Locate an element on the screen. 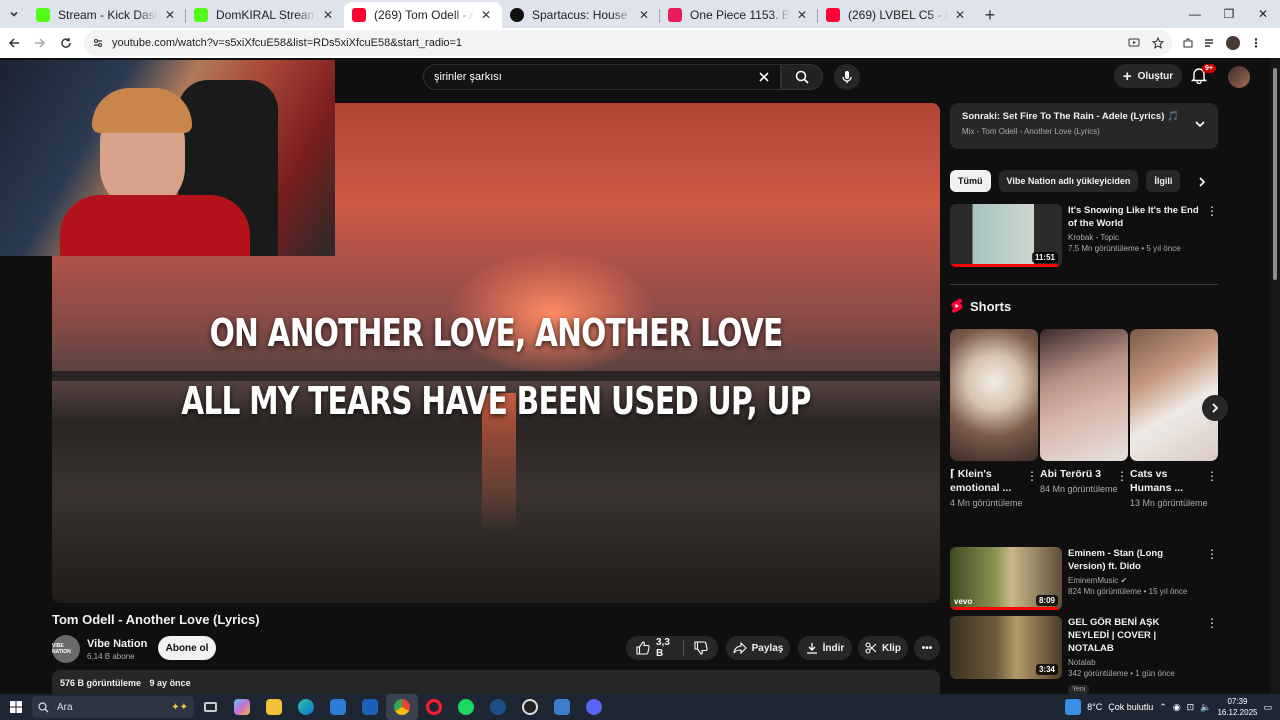 The height and width of the screenshot is (720, 1280). browser-tab: One Piece 1153. Bölüm İzle - A ✕ is located at coordinates (739, 15).